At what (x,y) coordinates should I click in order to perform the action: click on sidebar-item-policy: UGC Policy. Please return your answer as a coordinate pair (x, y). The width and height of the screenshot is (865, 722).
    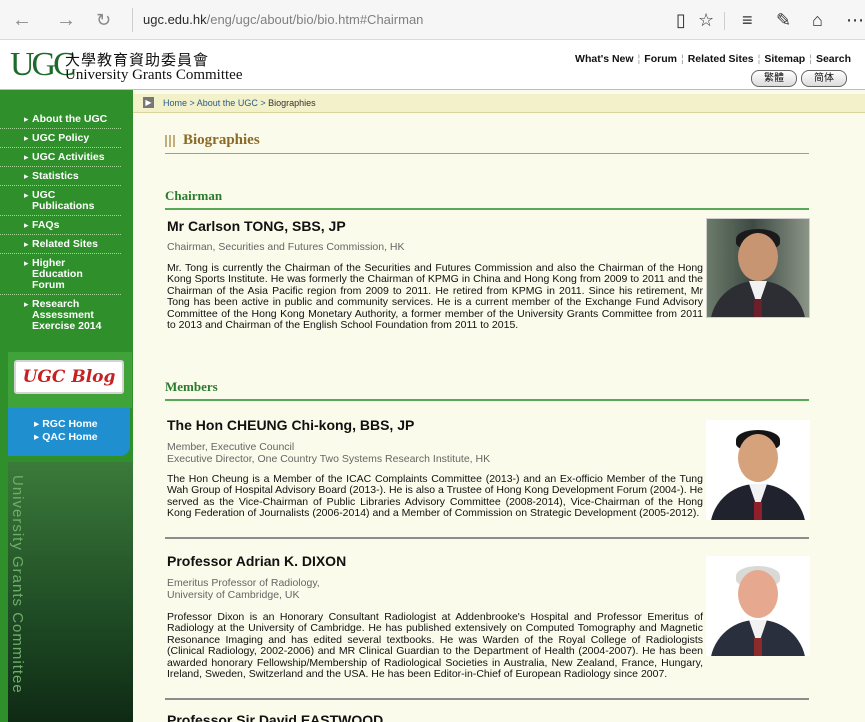
    Looking at the image, I should click on (60, 138).